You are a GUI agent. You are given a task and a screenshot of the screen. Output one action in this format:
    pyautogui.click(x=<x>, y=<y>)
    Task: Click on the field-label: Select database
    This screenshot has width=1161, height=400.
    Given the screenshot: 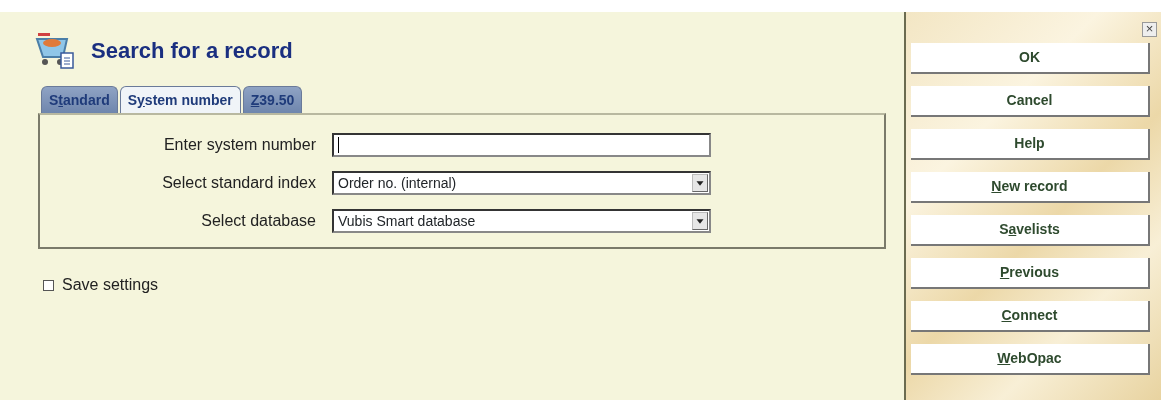 What is the action you would take?
    pyautogui.click(x=258, y=221)
    